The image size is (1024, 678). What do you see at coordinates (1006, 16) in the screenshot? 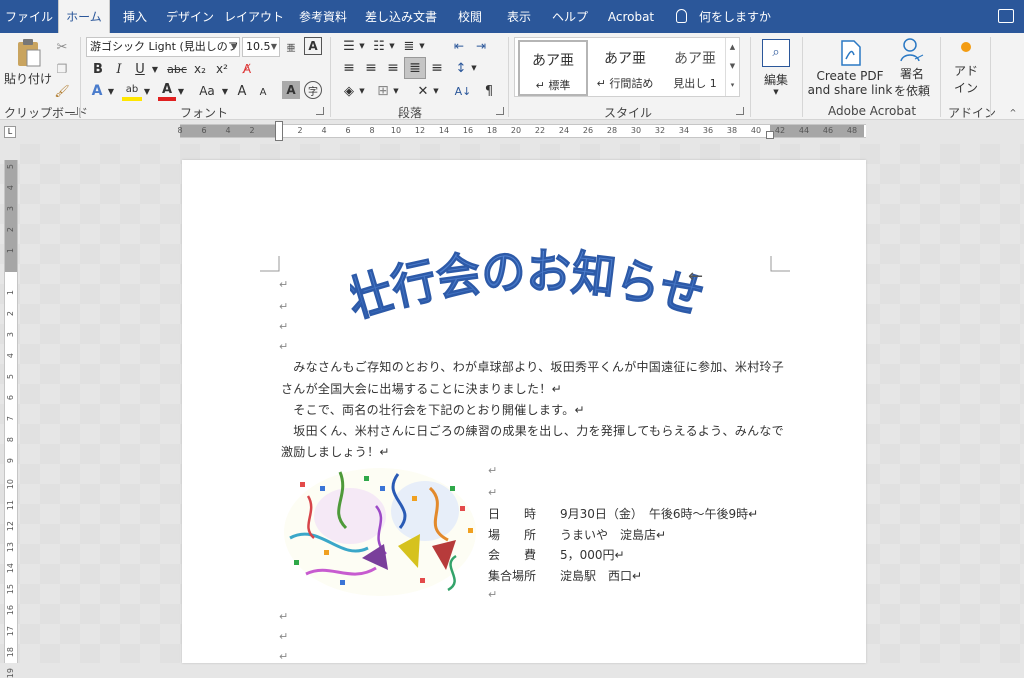
I see `comment-icon` at bounding box center [1006, 16].